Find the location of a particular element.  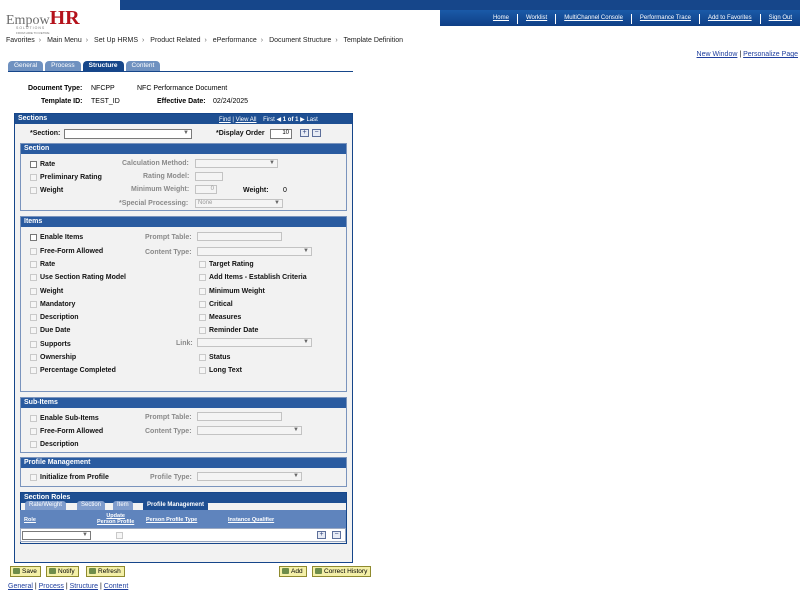

breadcrumb-eperformance: ePerformance is located at coordinates (235, 40).